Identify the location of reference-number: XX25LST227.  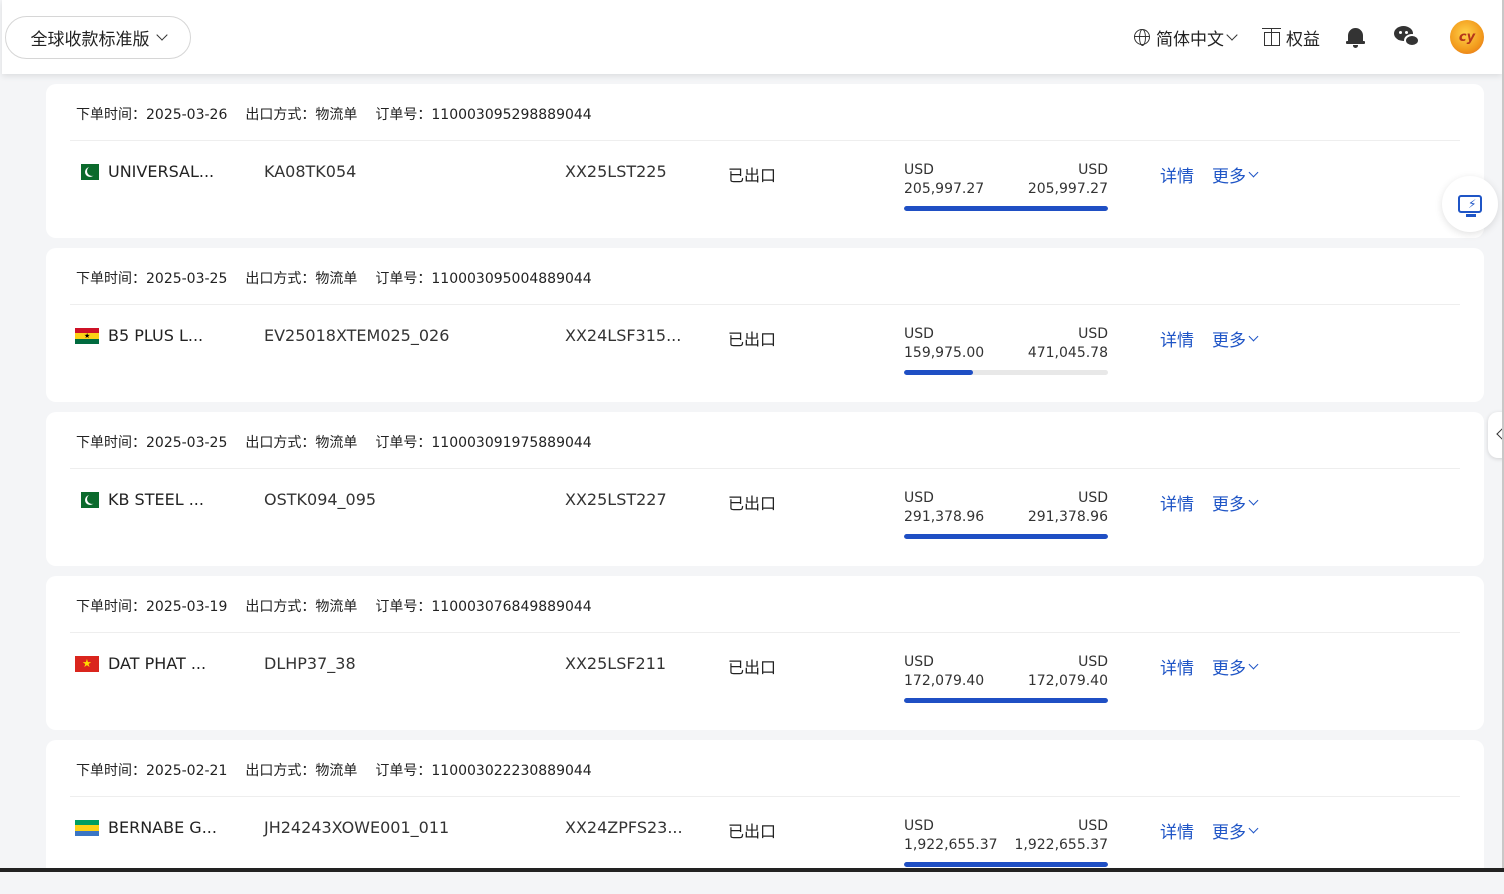
(616, 499).